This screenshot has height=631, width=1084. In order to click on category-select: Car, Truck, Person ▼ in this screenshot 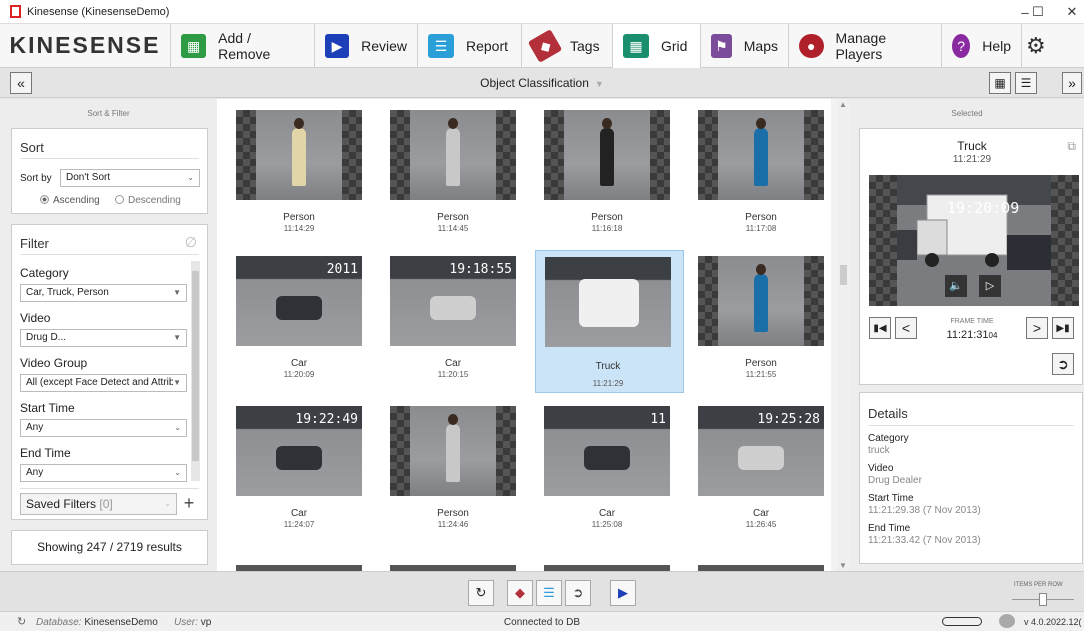, I will do `click(103, 293)`.